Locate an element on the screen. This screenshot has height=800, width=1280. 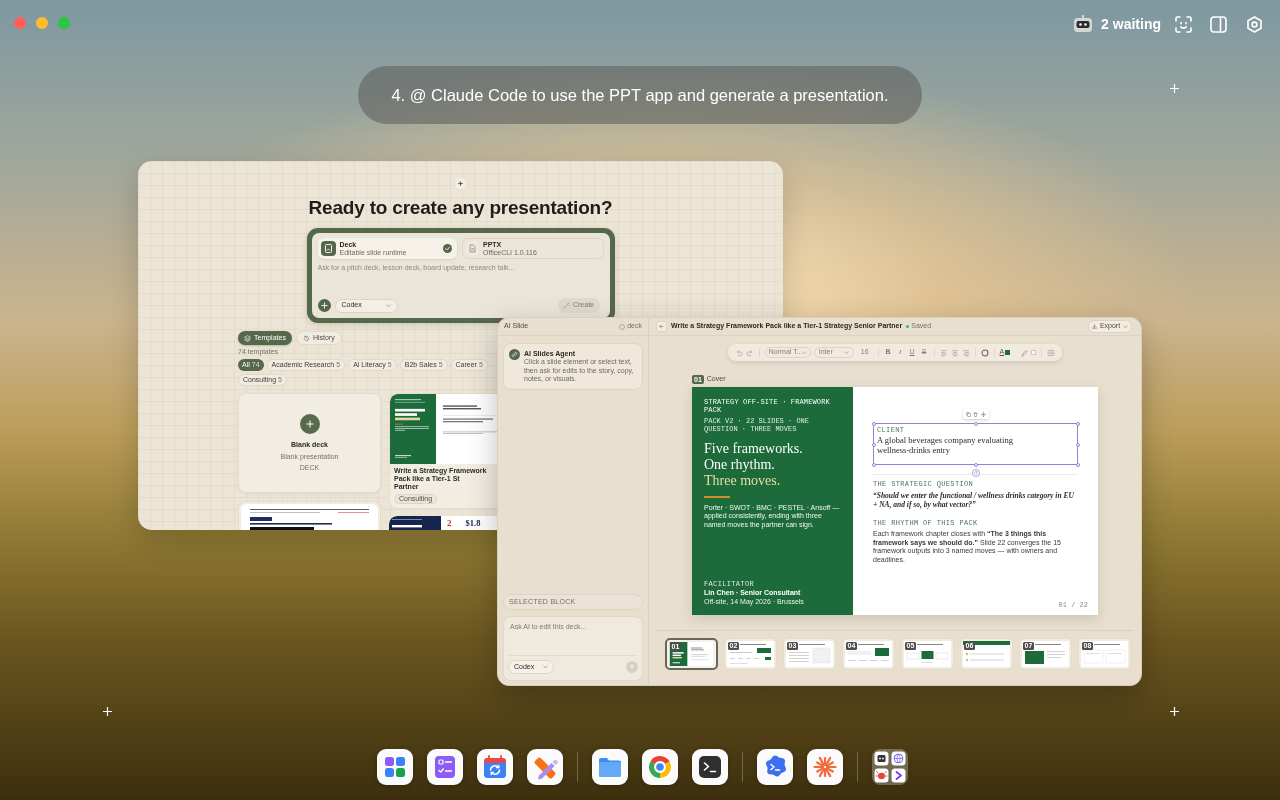
magic-wand-icon is located at coordinates (566, 305).